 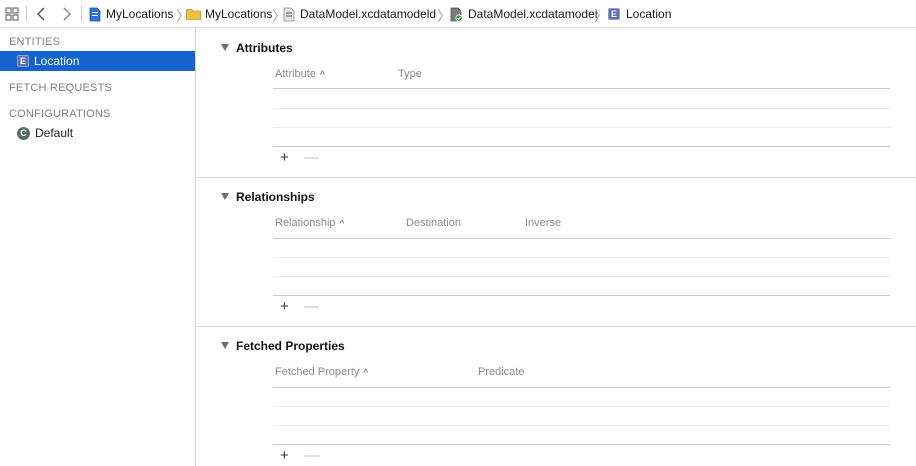 I want to click on configuration-icon: C, so click(x=23, y=133).